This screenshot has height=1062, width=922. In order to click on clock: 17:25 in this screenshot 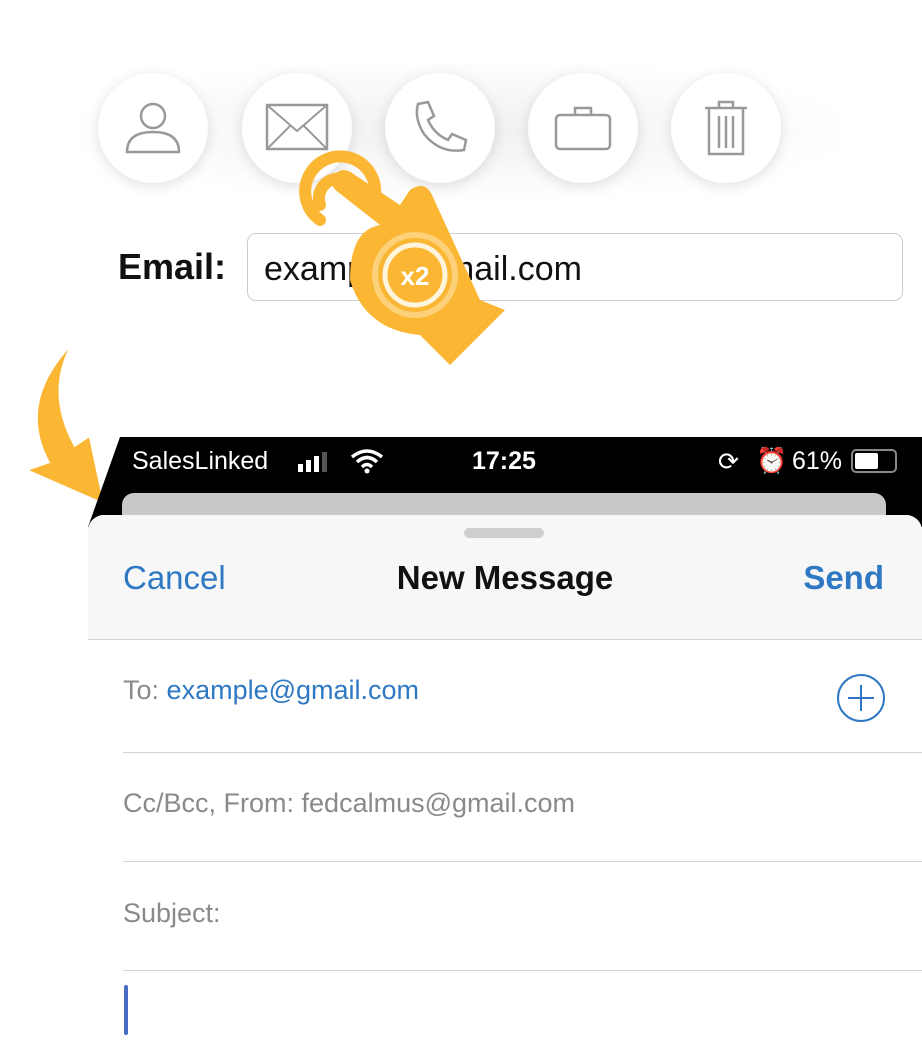, I will do `click(504, 461)`.